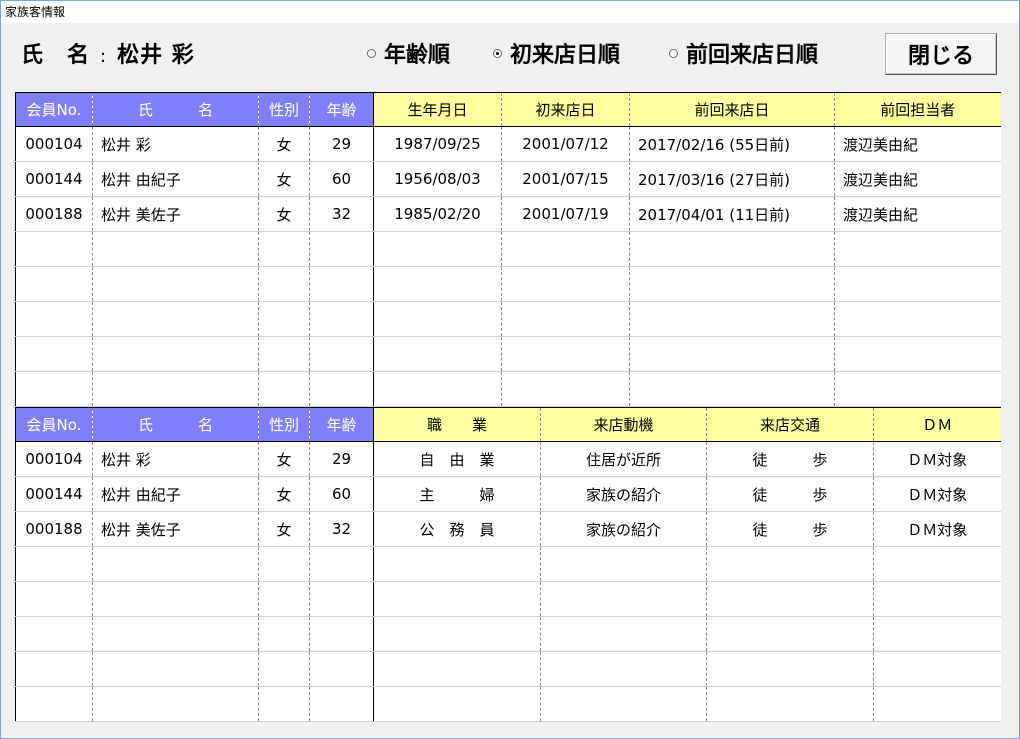 The width and height of the screenshot is (1020, 739). Describe the element at coordinates (457, 424) in the screenshot. I see `col-header-occupation: 職 業` at that location.